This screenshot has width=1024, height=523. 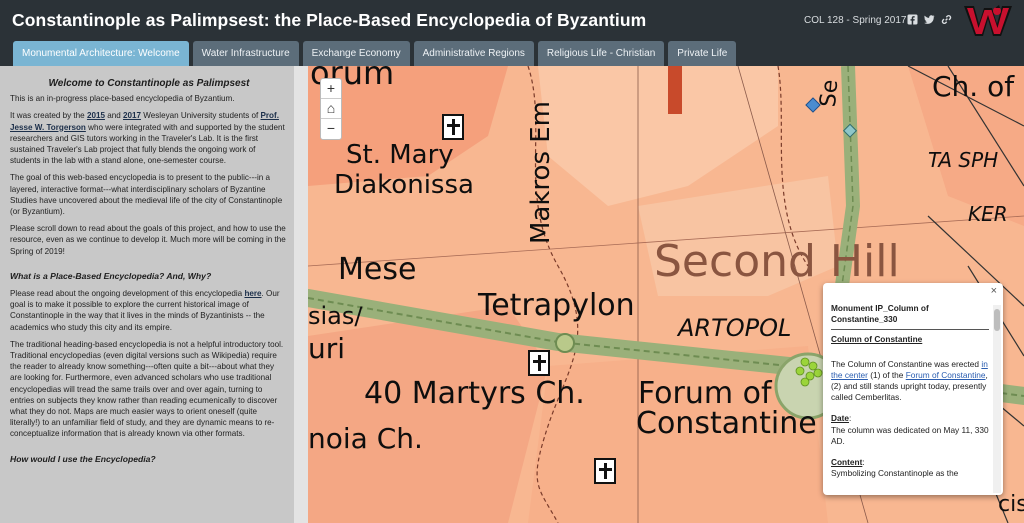 I want to click on popup-subtitle: Column of Constantine, so click(x=877, y=339).